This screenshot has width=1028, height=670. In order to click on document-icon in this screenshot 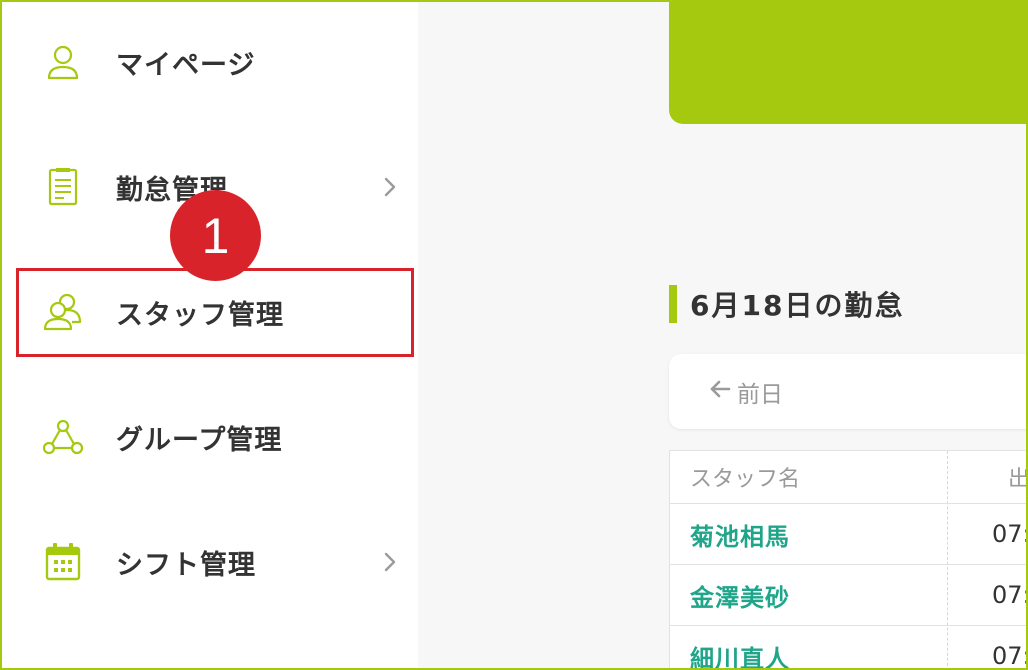, I will do `click(63, 187)`.